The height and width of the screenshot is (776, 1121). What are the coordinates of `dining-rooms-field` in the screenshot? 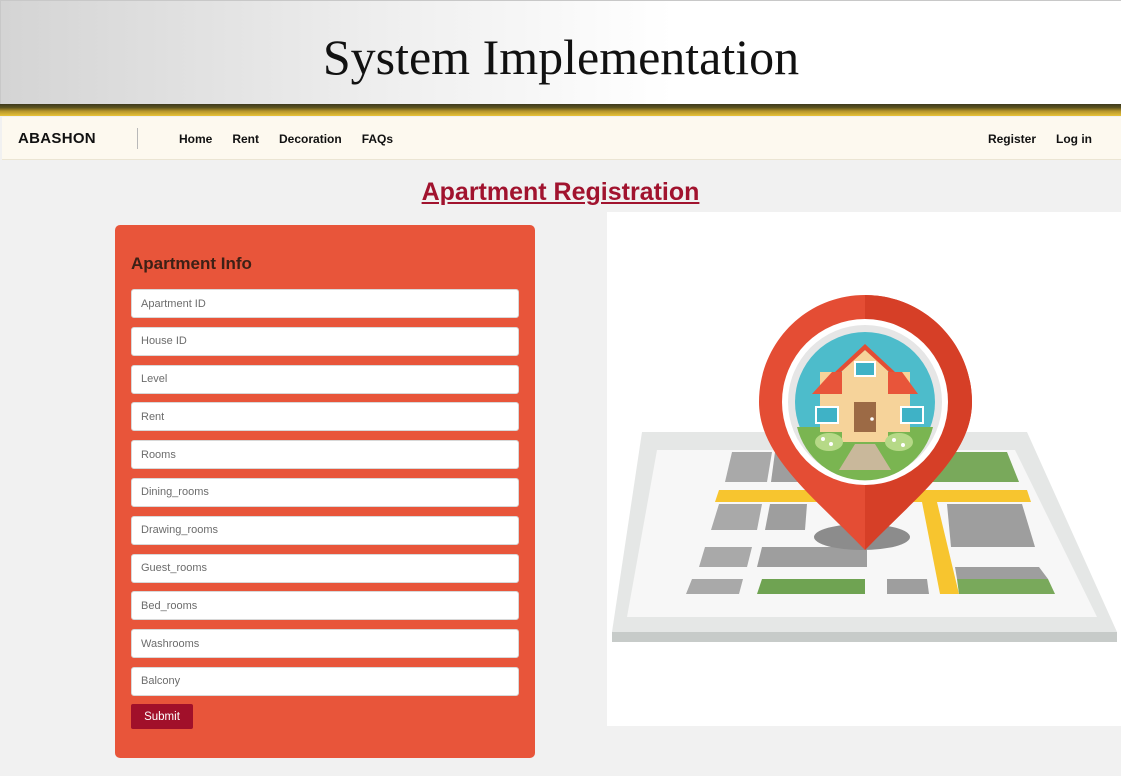 It's located at (325, 492).